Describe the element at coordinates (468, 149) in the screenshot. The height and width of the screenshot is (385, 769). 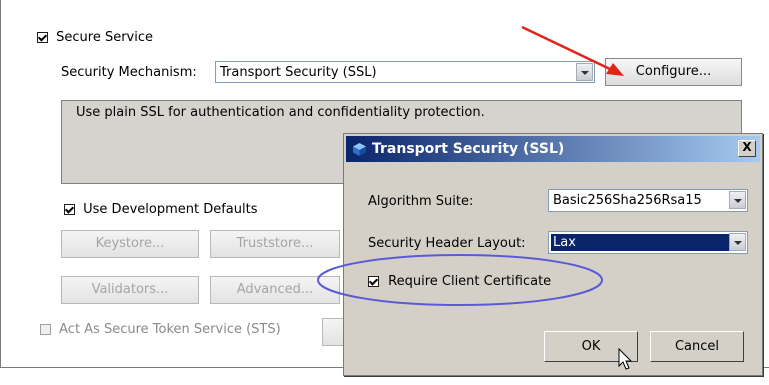
I see `dialog-title: Transport Security (SSL)` at that location.